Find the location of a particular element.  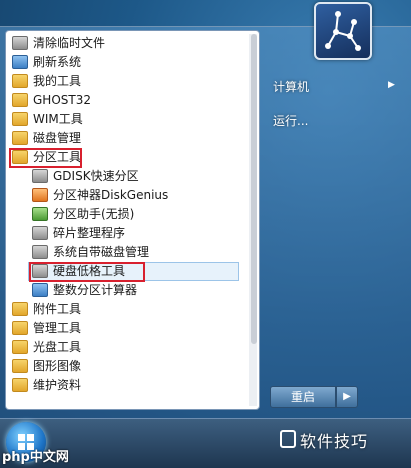

menu-item-label: 分区助手(无损) is located at coordinates (94, 214).